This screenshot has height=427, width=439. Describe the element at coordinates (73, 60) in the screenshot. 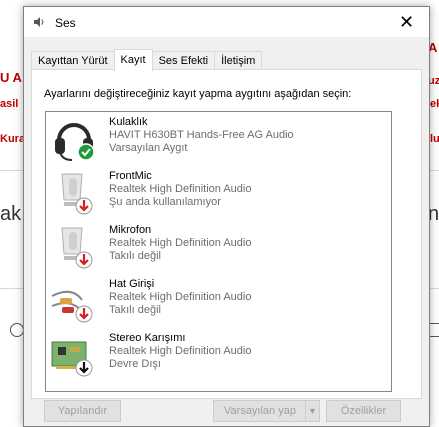

I see `tab-playback: Kayıttan Yürüt` at that location.